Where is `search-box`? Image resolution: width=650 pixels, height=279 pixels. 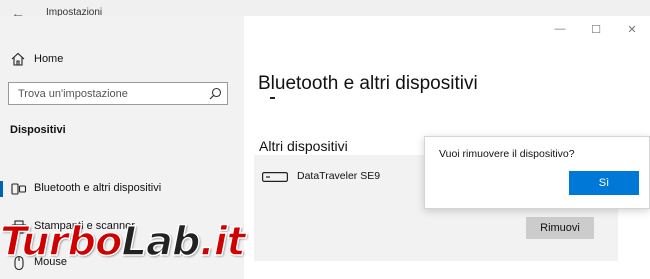
search-box is located at coordinates (118, 93).